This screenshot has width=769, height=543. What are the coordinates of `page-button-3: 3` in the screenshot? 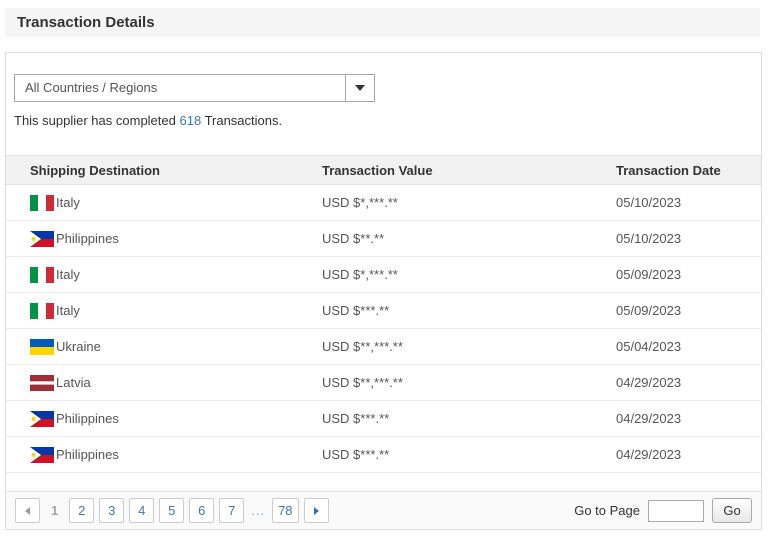 It's located at (112, 510).